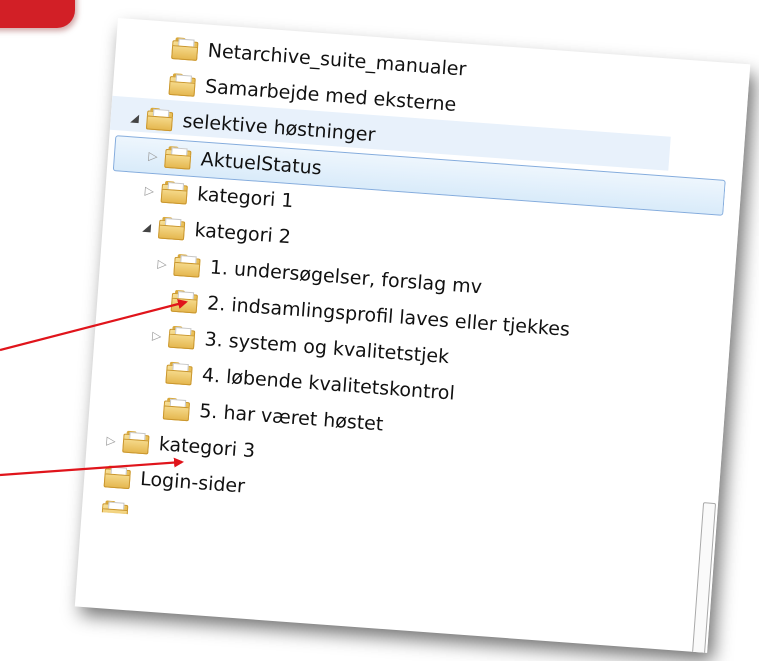 This screenshot has height=661, width=759. Describe the element at coordinates (279, 128) in the screenshot. I see `tree-item-label: selektive høstninger` at that location.